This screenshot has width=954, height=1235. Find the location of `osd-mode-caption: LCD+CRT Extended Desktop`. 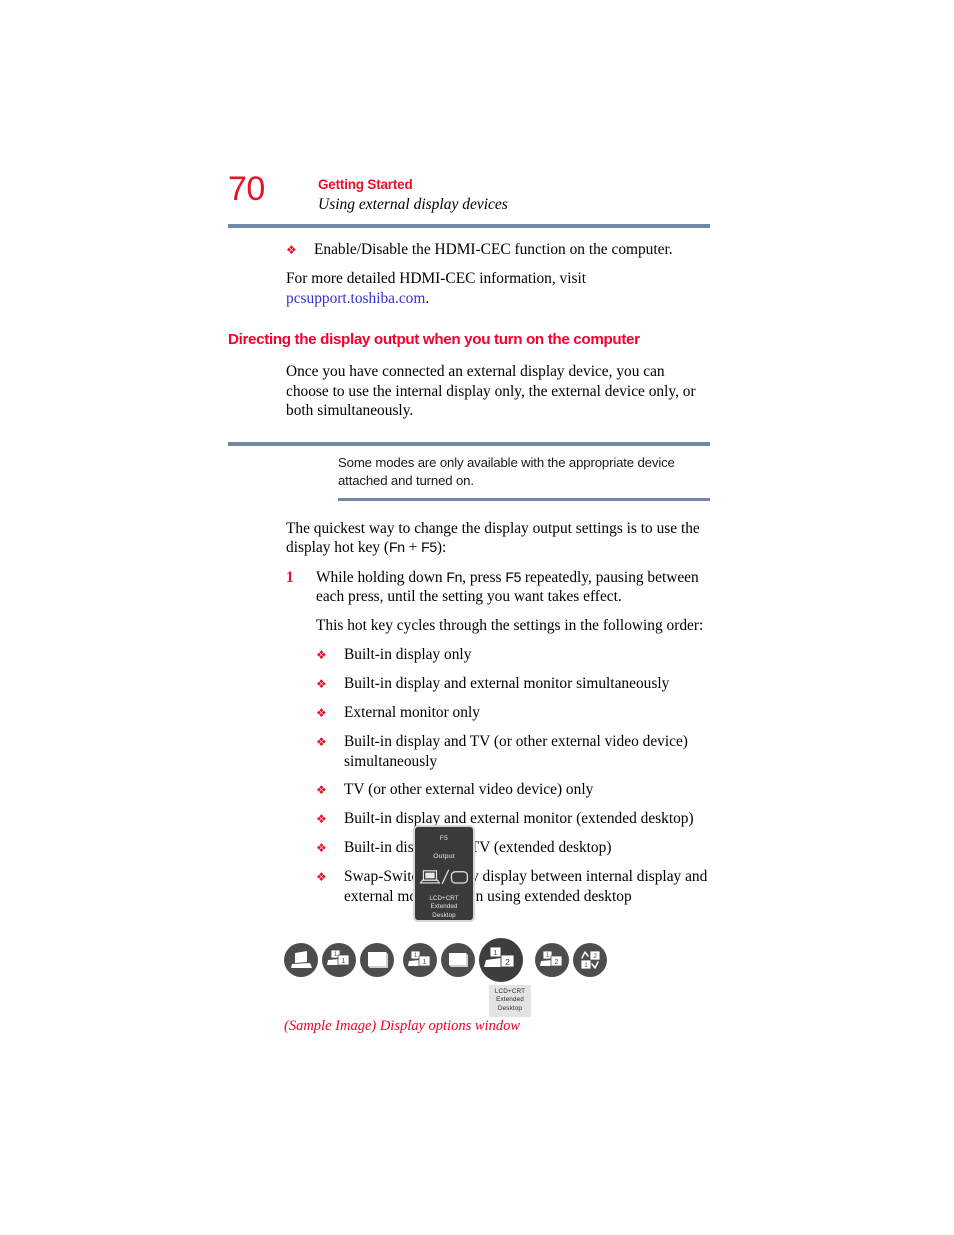

osd-mode-caption: LCD+CRT Extended Desktop is located at coordinates (444, 907).